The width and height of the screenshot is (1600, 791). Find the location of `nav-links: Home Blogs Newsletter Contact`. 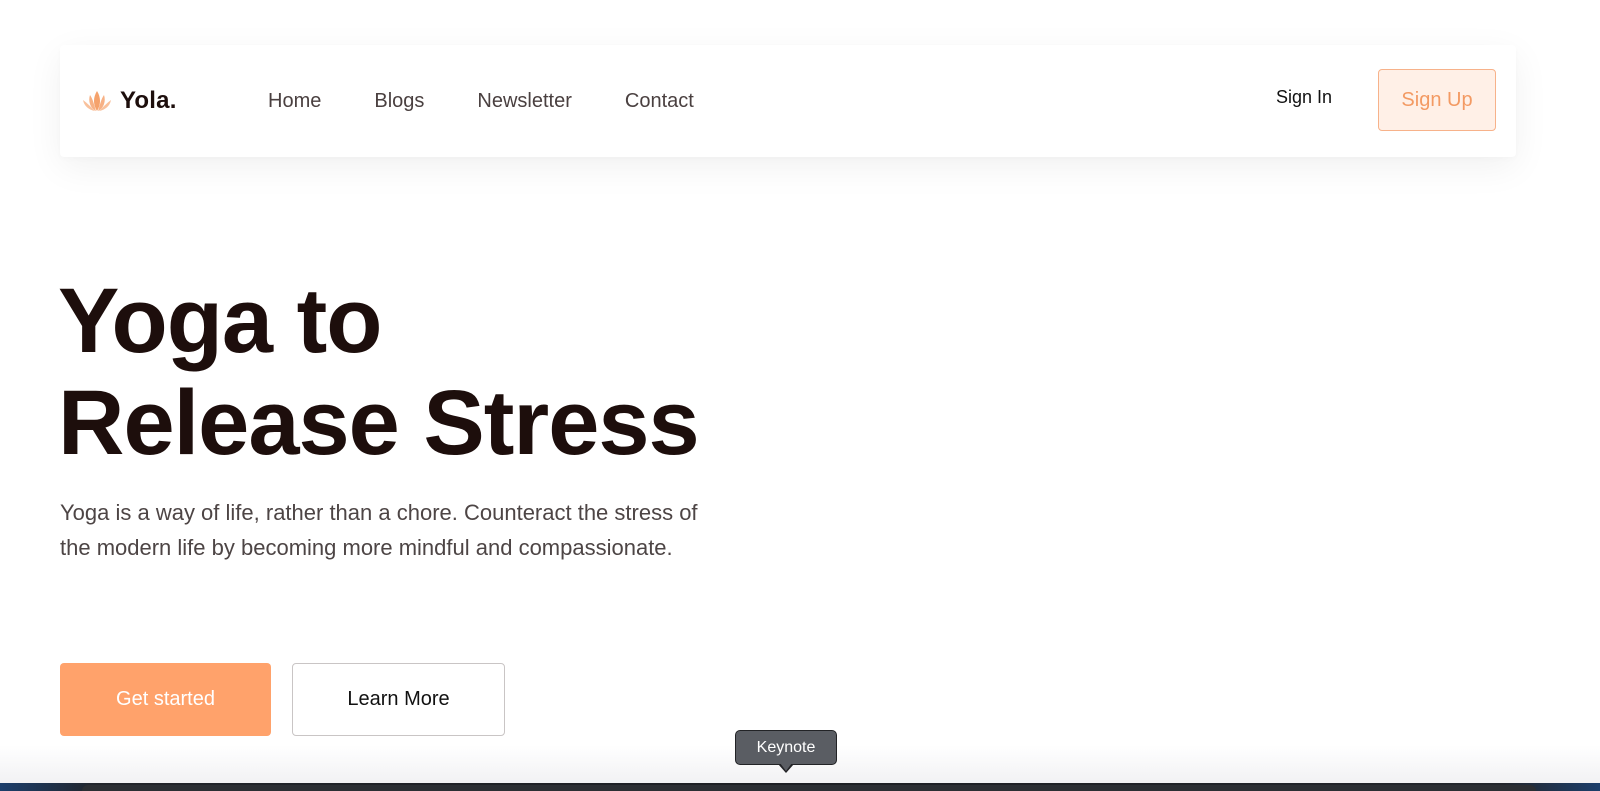

nav-links: Home Blogs Newsletter Contact is located at coordinates (507, 101).